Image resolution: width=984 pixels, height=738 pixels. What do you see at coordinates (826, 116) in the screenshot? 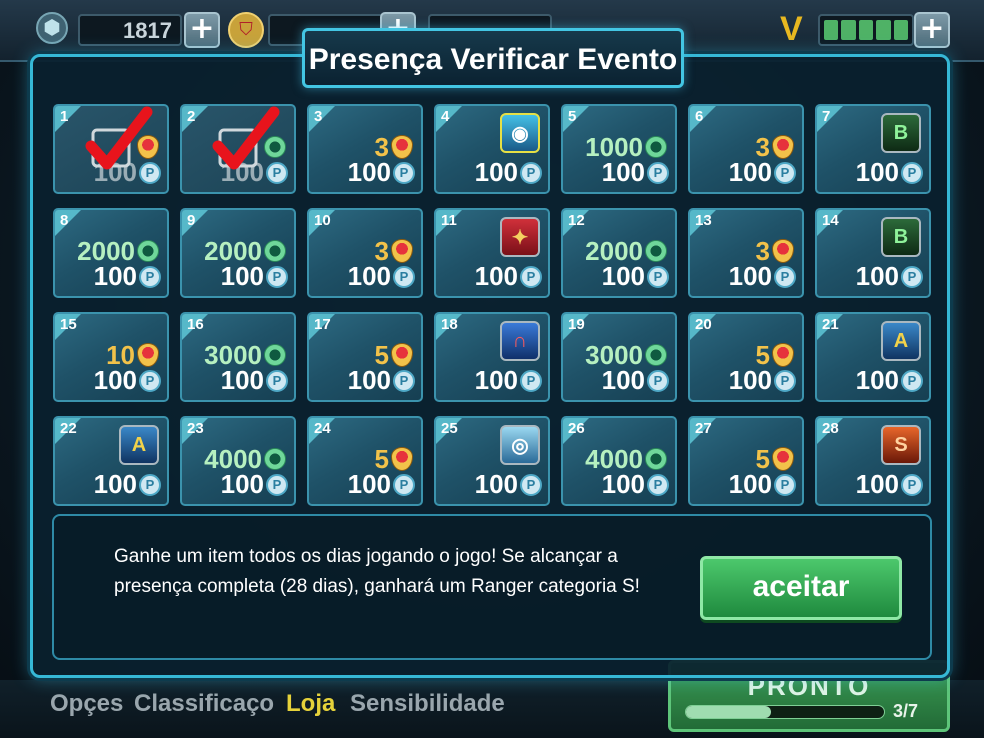
I see `day-number: 7` at bounding box center [826, 116].